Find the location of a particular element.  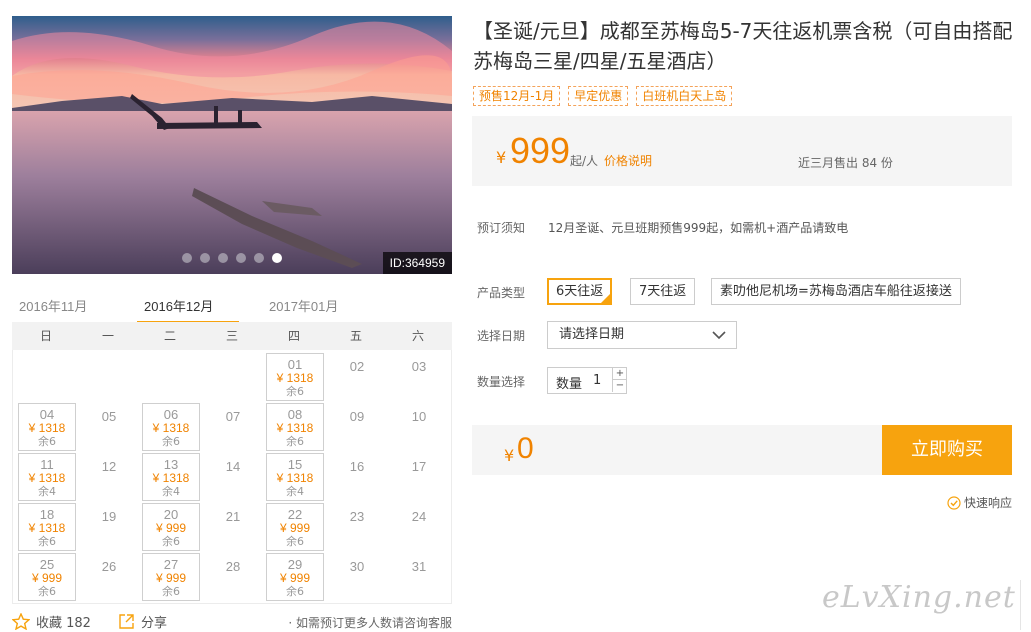

calendar-day: 17 is located at coordinates (419, 477).